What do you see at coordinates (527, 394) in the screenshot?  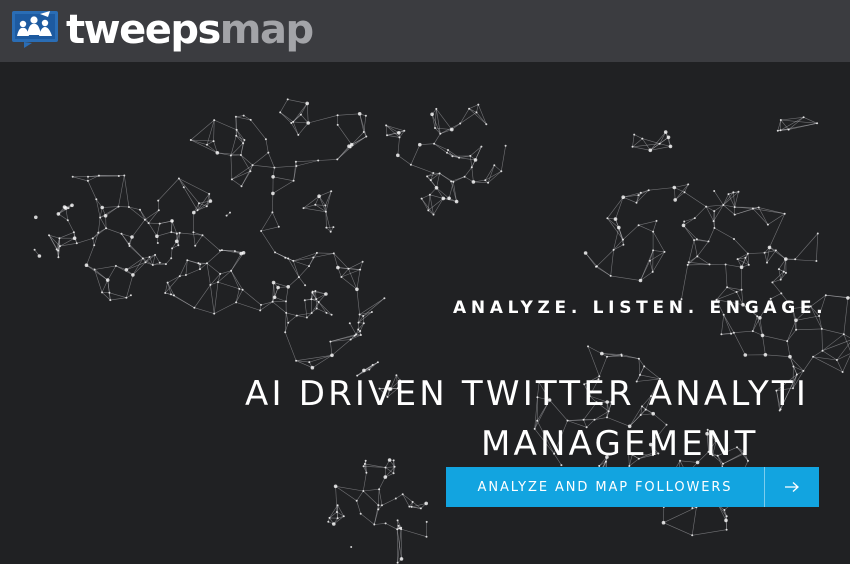 I see `hero-headline-line1: AI DRIVEN TWITTER ANALYTI` at bounding box center [527, 394].